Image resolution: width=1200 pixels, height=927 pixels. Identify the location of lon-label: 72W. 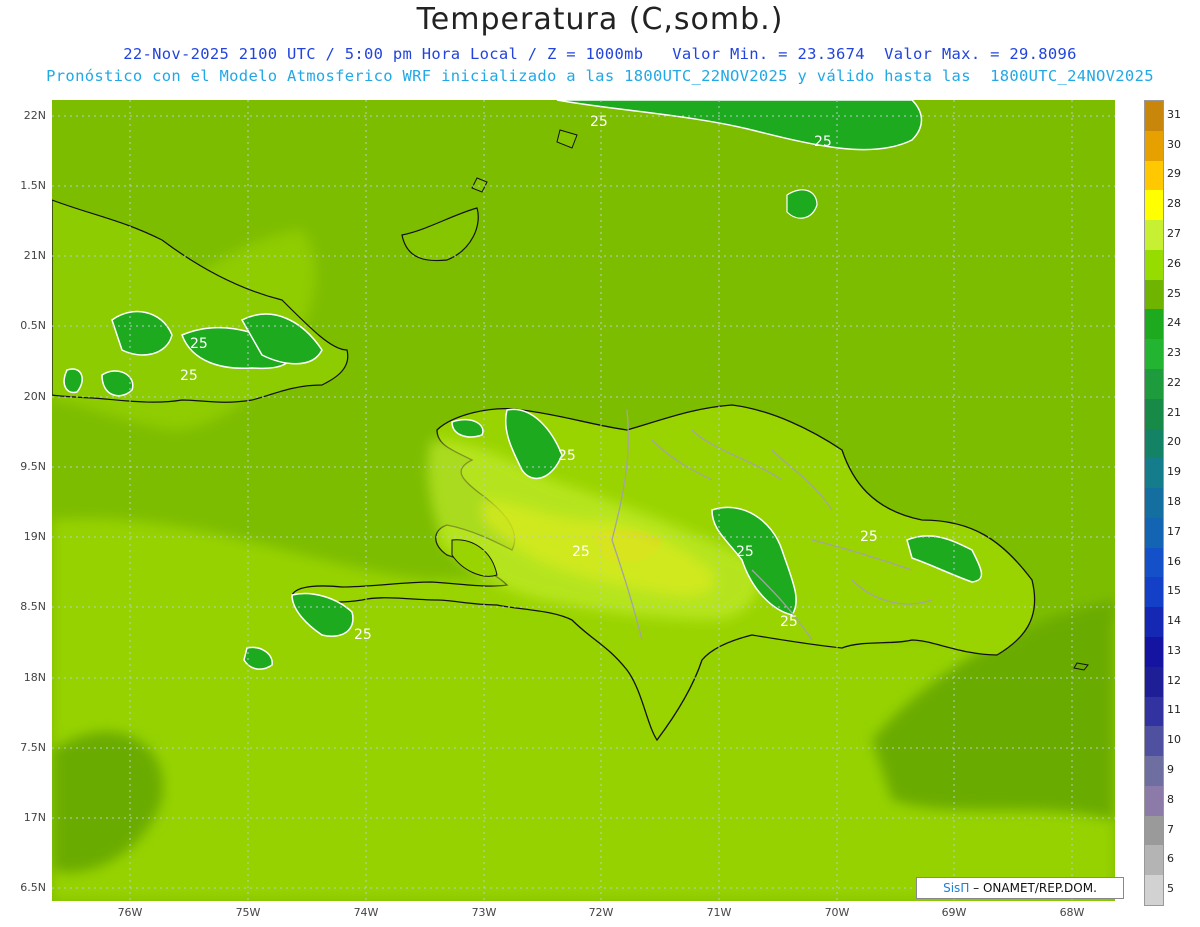
(601, 912).